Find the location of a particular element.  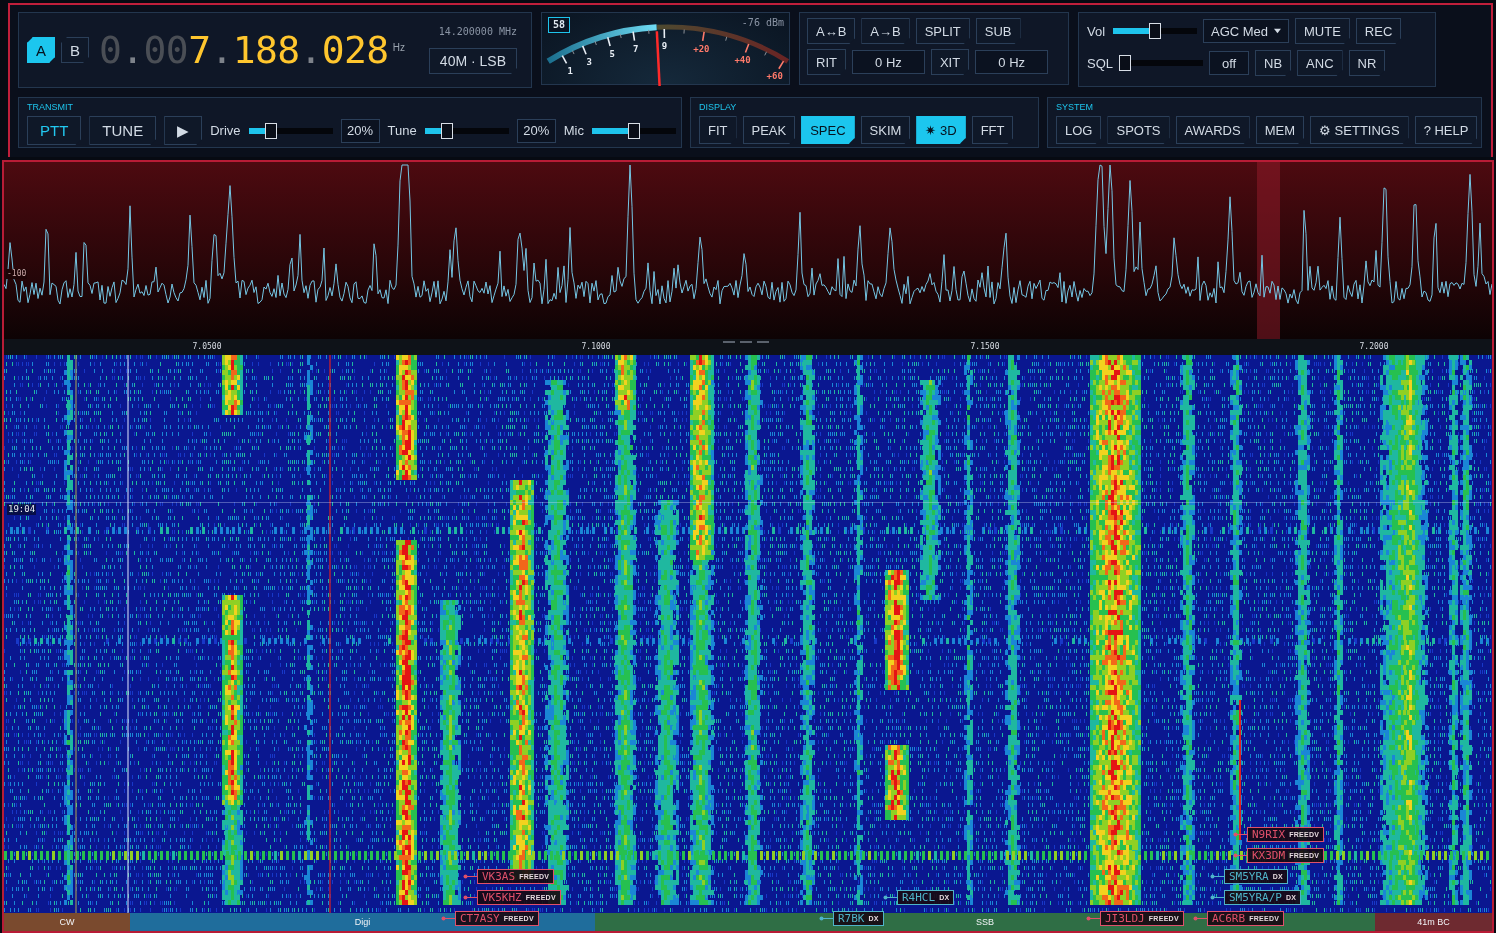

slider-label: SQL is located at coordinates (1100, 63).